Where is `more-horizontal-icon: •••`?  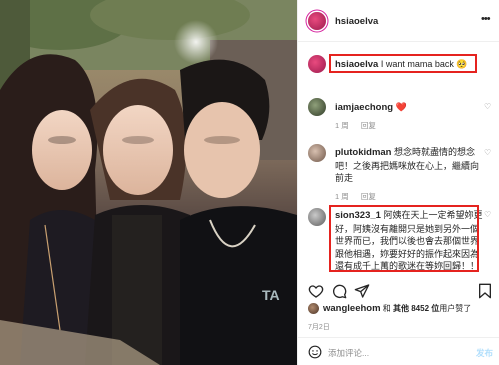 more-horizontal-icon: ••• is located at coordinates (486, 19).